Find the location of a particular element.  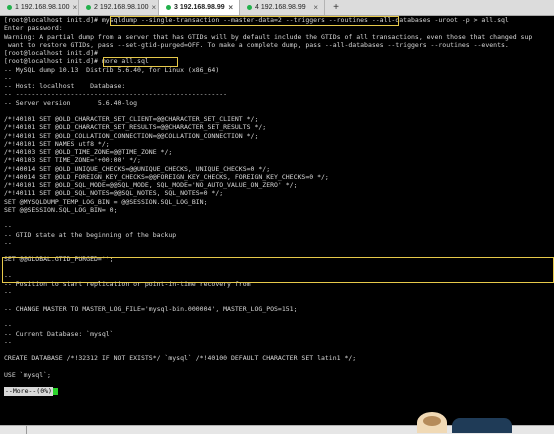

terminal-line: -- Current Database: `mysql` is located at coordinates (59, 333).